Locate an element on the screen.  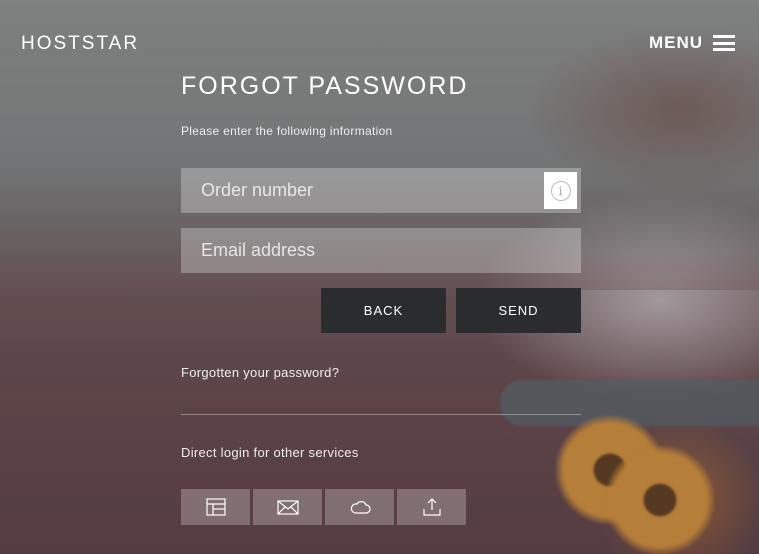
divider is located at coordinates (381, 414).